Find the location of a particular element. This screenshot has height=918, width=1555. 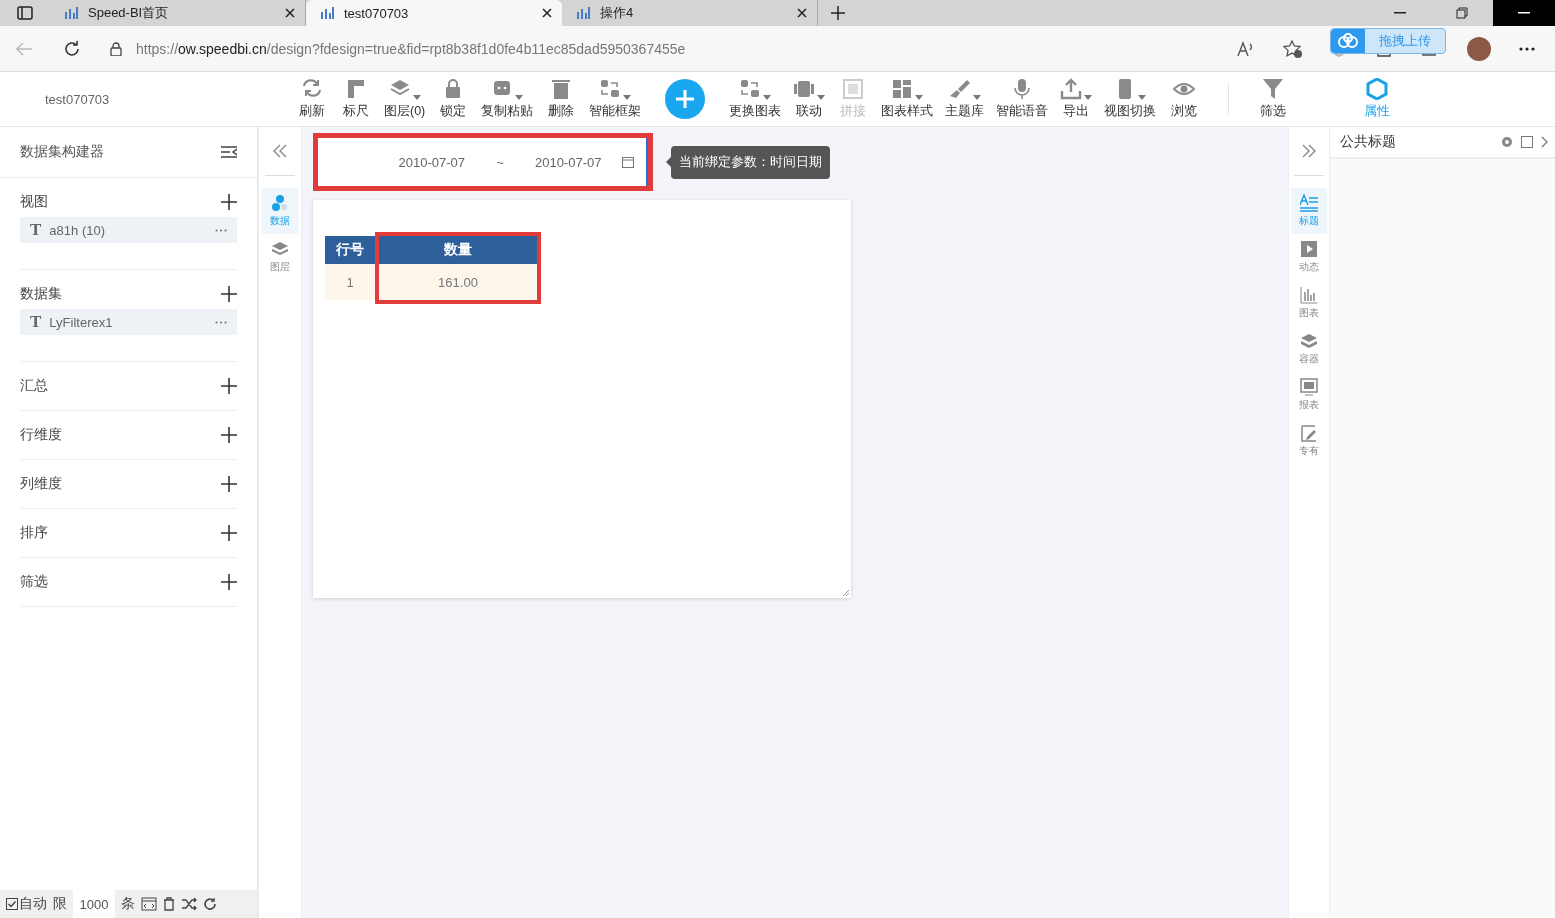

section-label: 行维度 is located at coordinates (41, 434).